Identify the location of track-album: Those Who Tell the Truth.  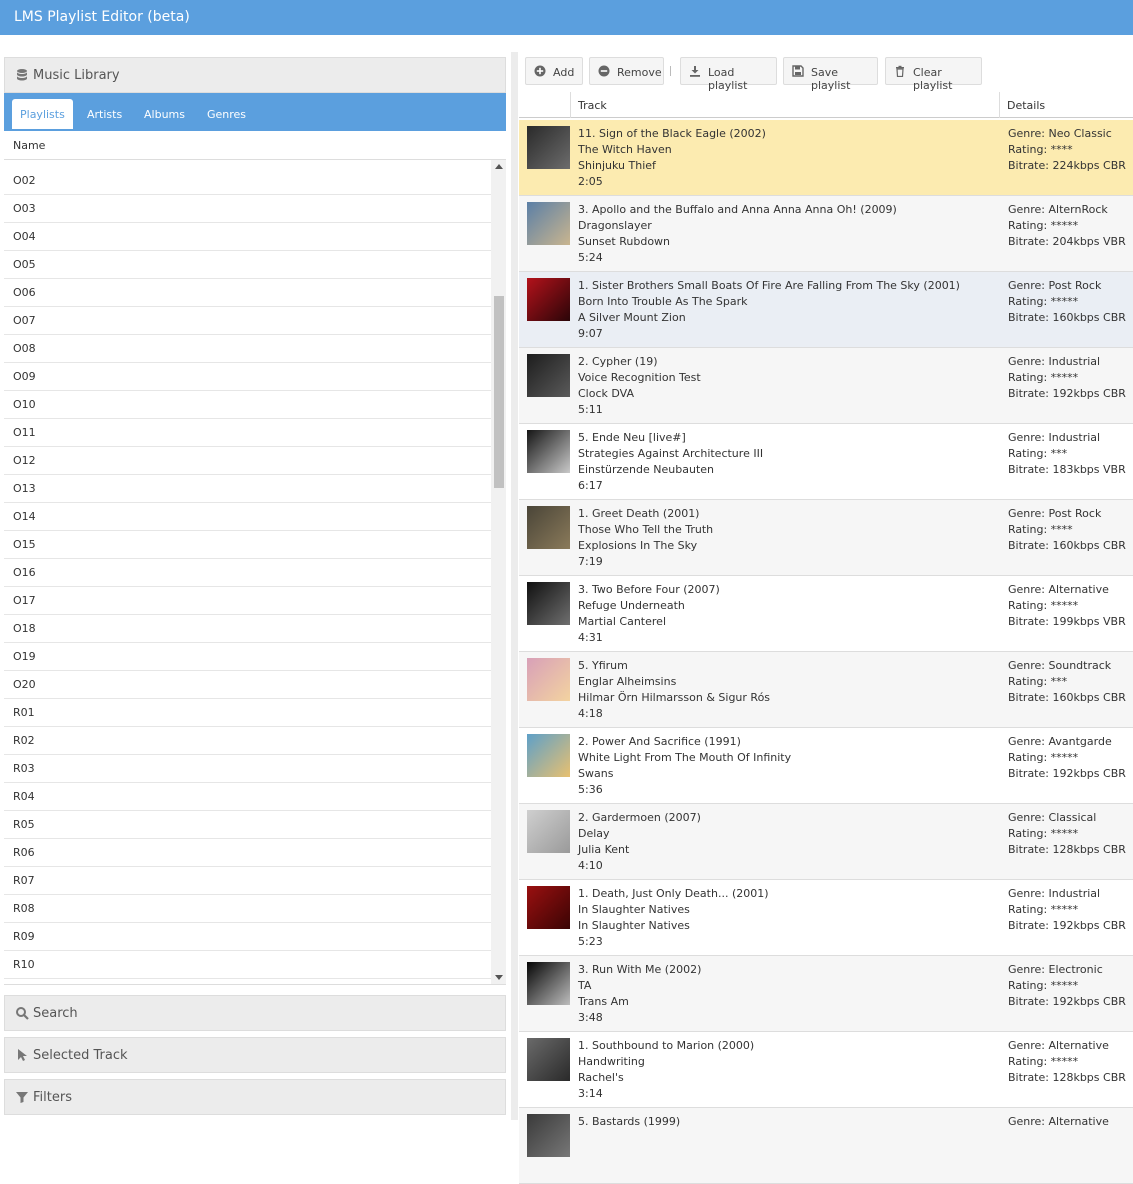
(646, 529).